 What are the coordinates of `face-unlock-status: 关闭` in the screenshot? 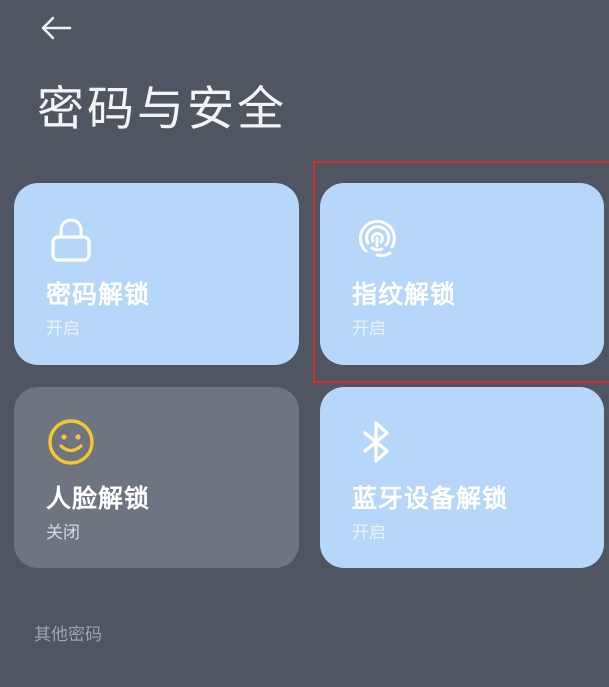 It's located at (63, 533).